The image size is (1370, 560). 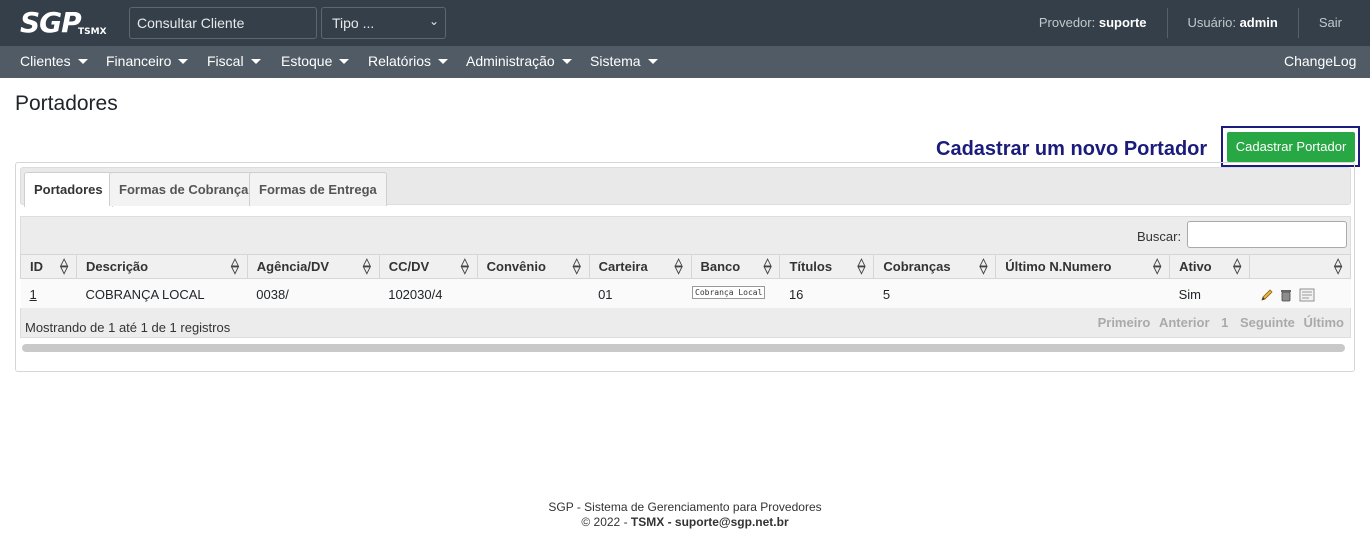 I want to click on cell-id: 1, so click(x=48, y=294).